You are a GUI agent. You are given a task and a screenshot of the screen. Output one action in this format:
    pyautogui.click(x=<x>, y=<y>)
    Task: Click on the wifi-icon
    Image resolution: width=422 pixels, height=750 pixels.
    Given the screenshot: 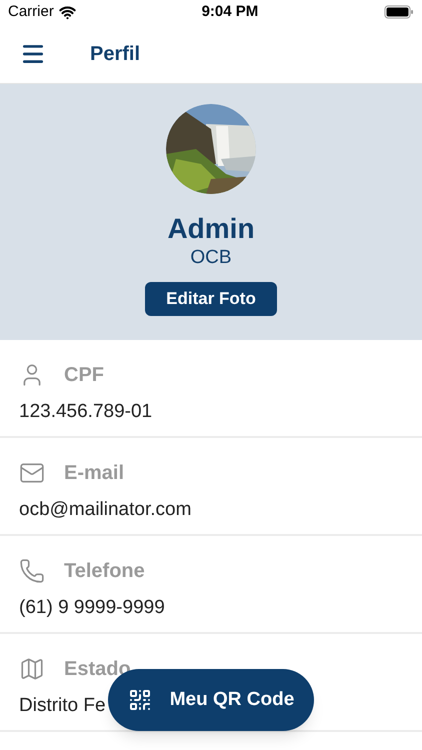 What is the action you would take?
    pyautogui.click(x=67, y=12)
    